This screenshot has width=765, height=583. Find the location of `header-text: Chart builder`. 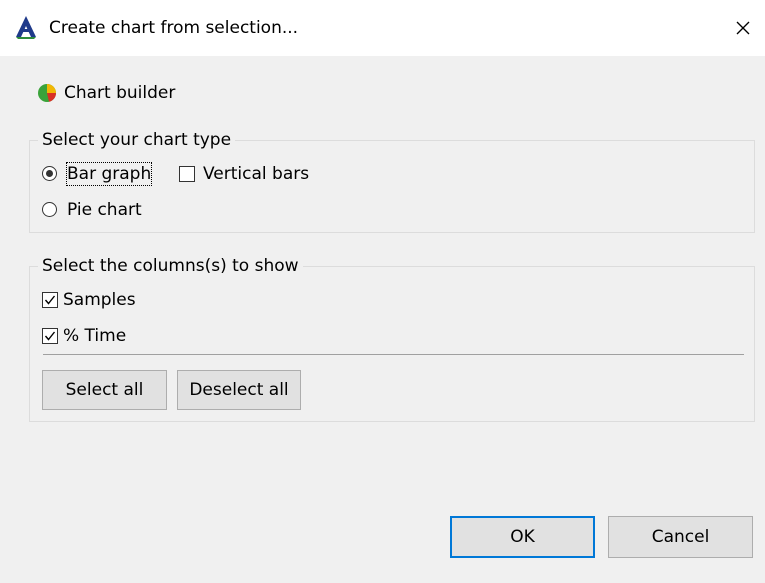

header-text: Chart builder is located at coordinates (120, 93).